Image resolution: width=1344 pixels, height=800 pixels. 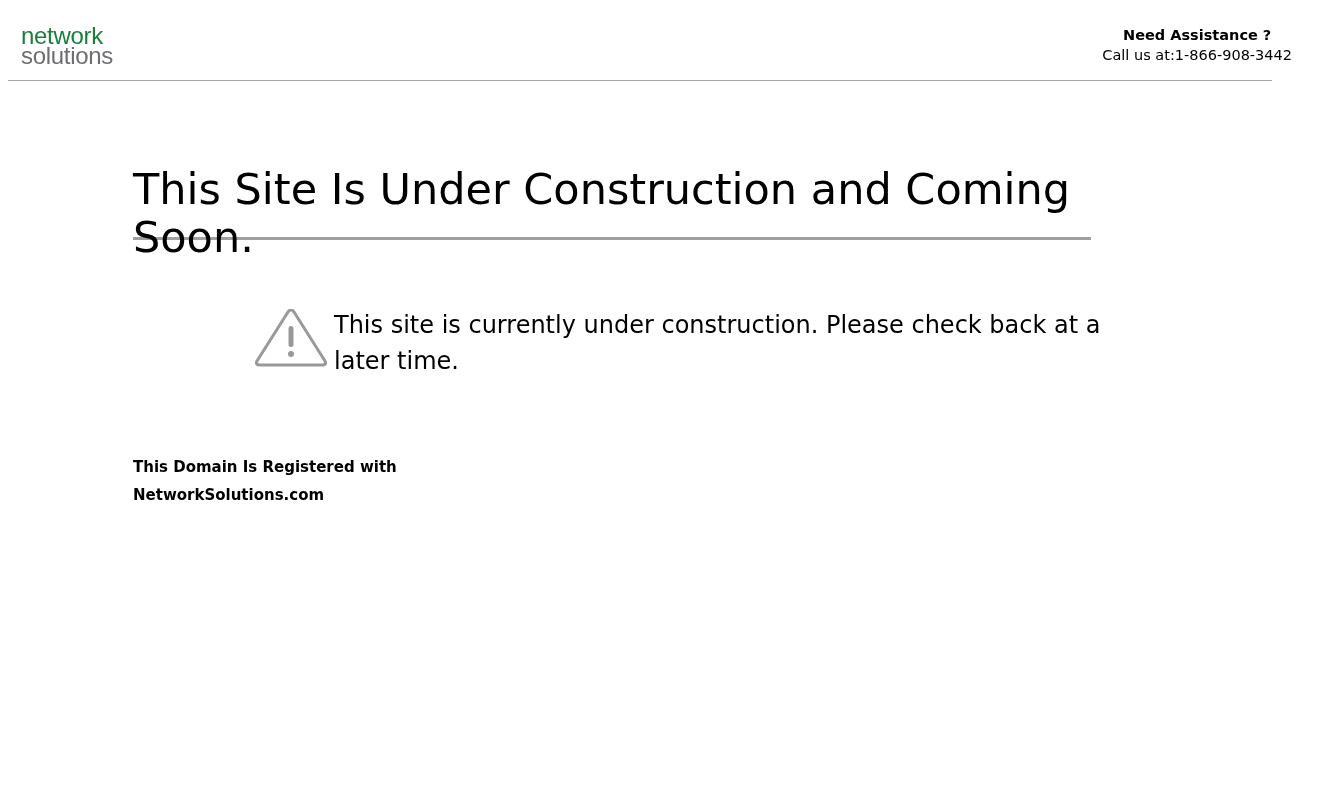 I want to click on registration-text: This Domain Is Registered with, so click(x=265, y=467).